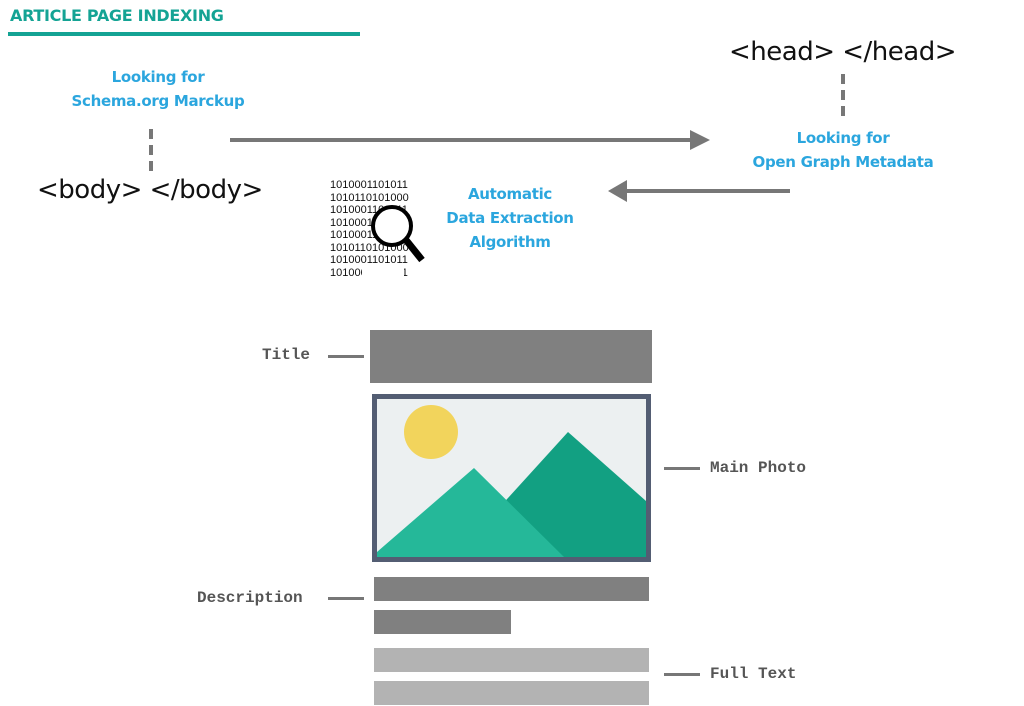 This screenshot has height=706, width=1024. I want to click on sun-icon, so click(431, 432).